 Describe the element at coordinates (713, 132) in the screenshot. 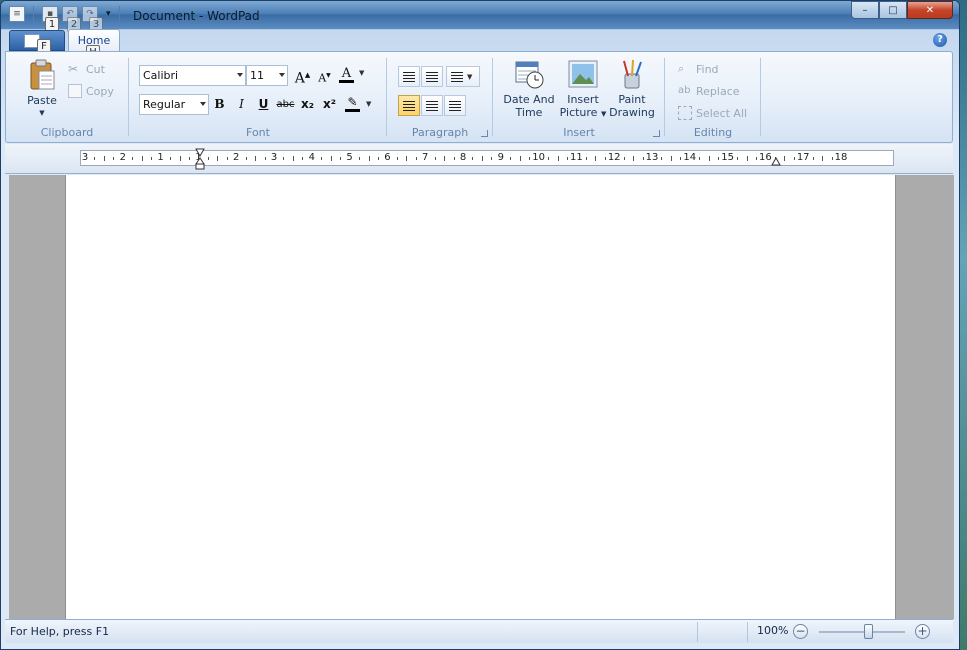

I see `editing-group-label: Editing` at that location.